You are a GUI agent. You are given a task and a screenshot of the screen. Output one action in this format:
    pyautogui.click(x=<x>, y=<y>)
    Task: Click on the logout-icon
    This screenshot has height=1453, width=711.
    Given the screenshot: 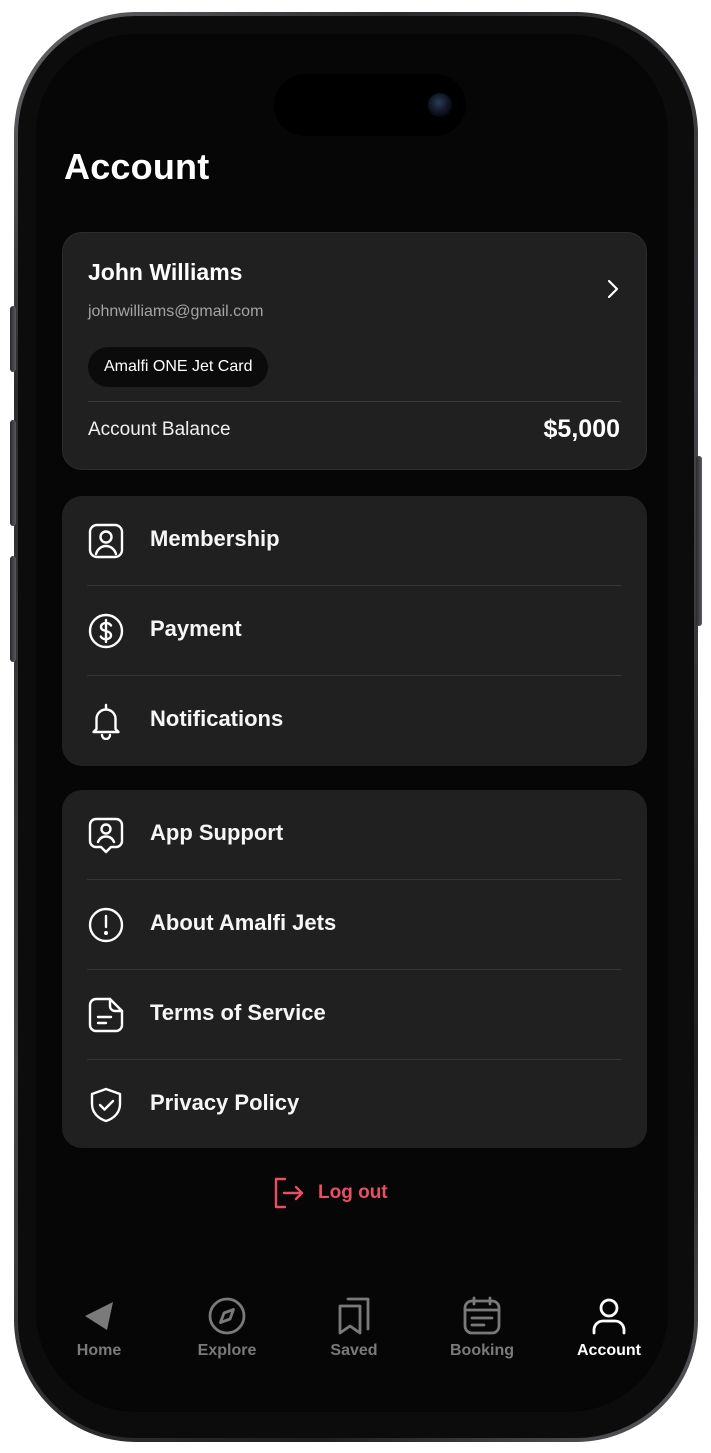 What is the action you would take?
    pyautogui.click(x=289, y=1193)
    